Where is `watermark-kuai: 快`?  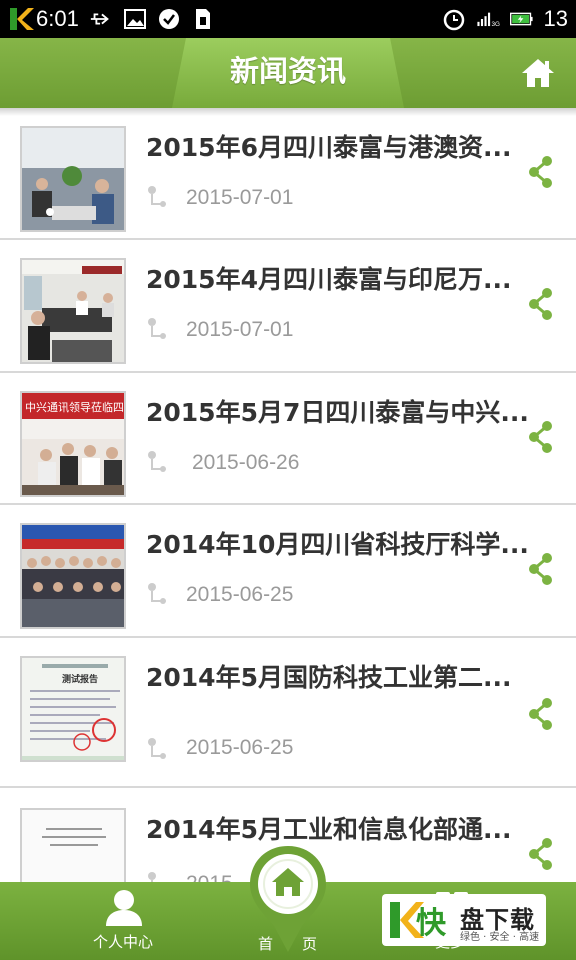
watermark-kuai: 快 is located at coordinates (431, 923).